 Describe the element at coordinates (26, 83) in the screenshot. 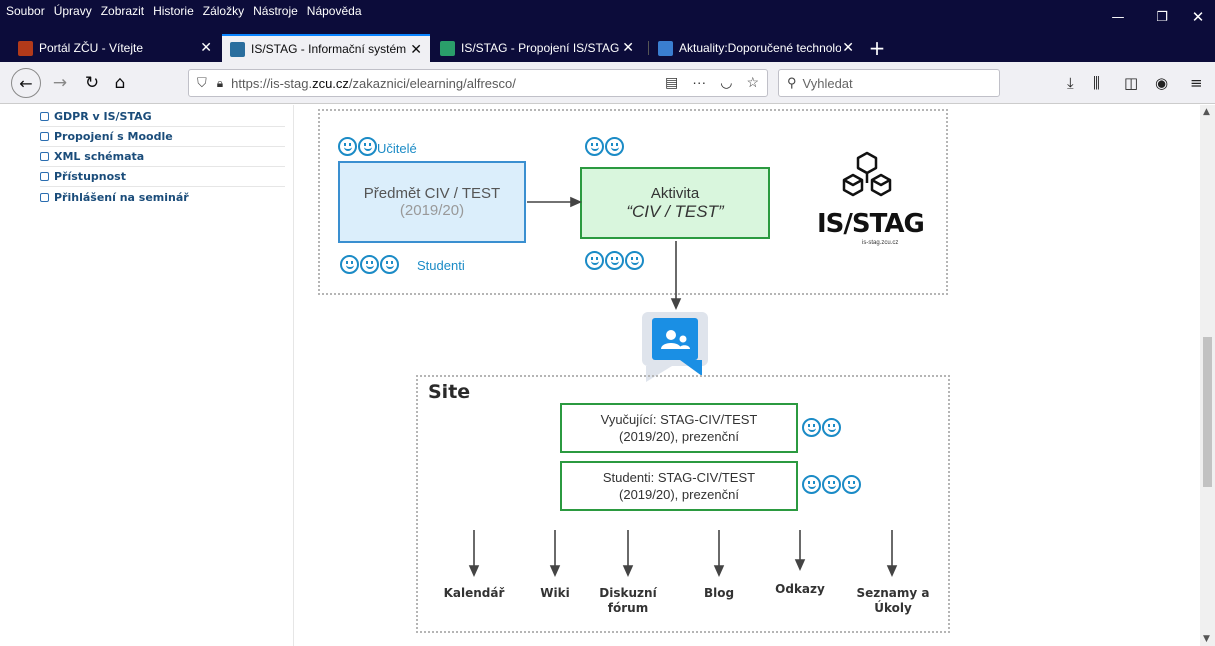

I see `back-button: ←` at that location.